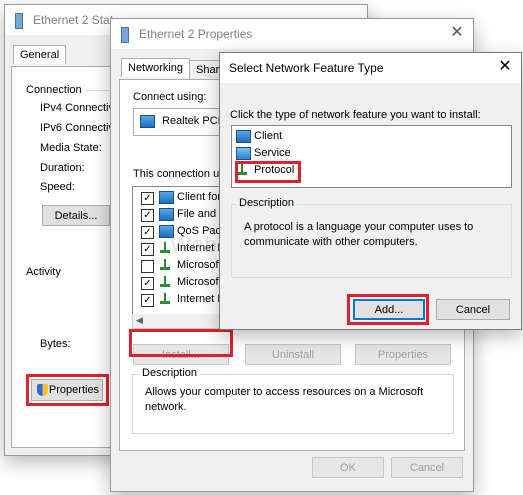 This screenshot has height=495, width=523. Describe the element at coordinates (57, 187) in the screenshot. I see `speed-label: Speed:` at that location.